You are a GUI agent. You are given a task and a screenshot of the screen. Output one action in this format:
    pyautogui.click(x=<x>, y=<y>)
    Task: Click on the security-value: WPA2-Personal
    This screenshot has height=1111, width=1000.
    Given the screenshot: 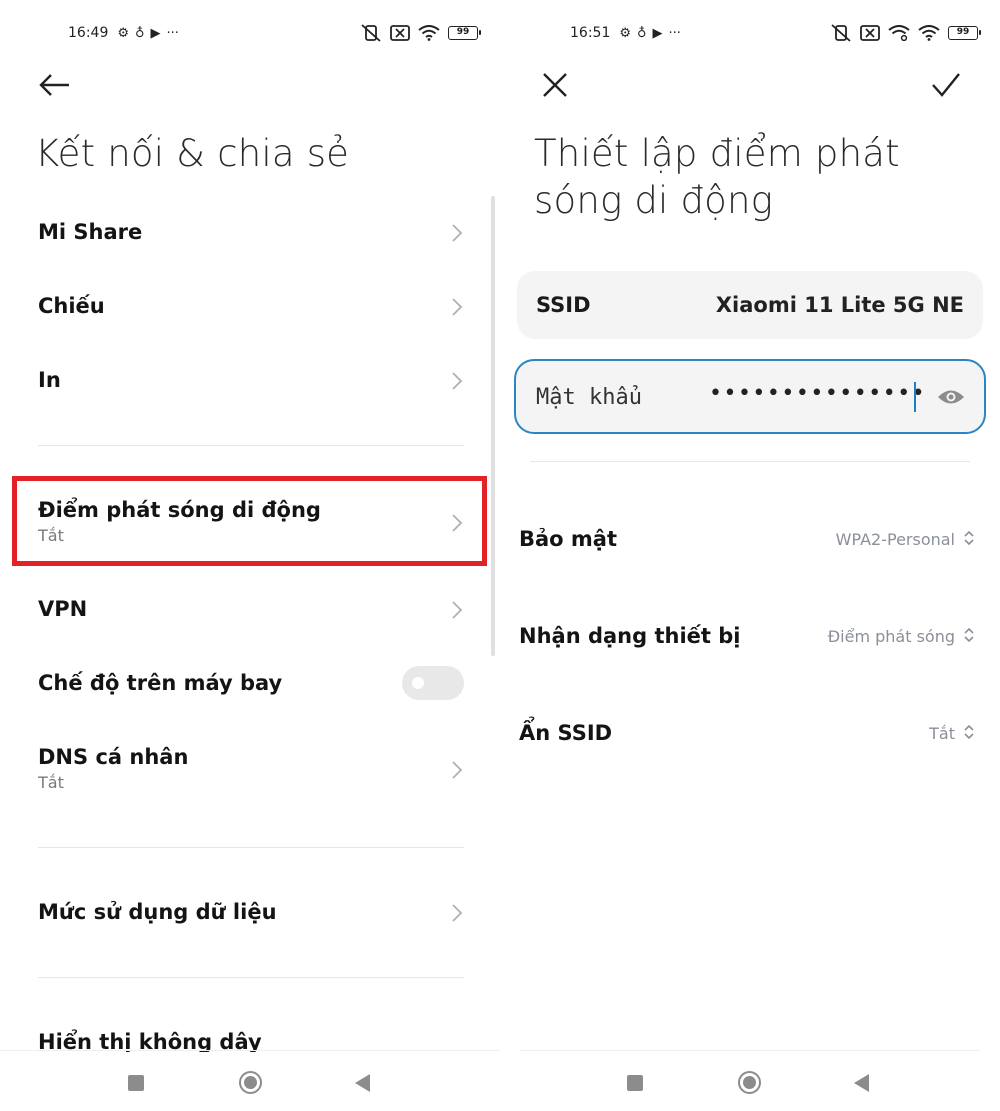 What is the action you would take?
    pyautogui.click(x=895, y=539)
    